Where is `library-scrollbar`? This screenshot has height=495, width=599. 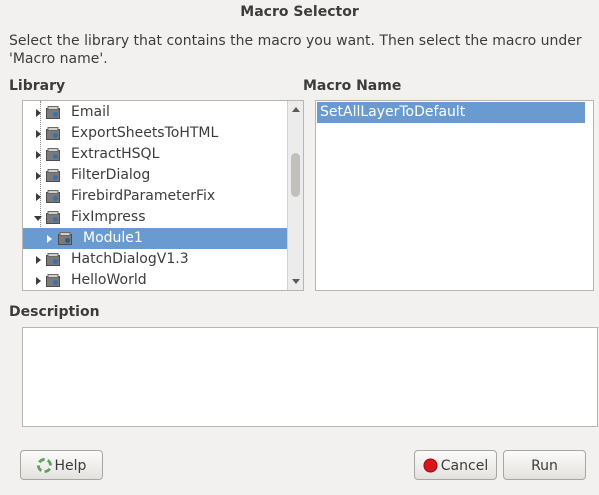
library-scrollbar is located at coordinates (295, 195).